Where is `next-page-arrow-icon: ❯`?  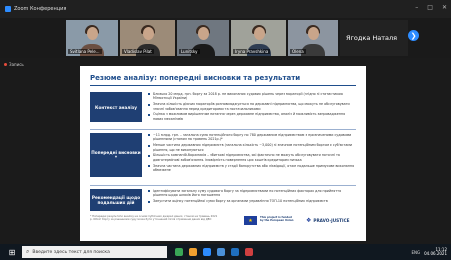
next-page-arrow-icon: ❯ is located at coordinates (413, 35).